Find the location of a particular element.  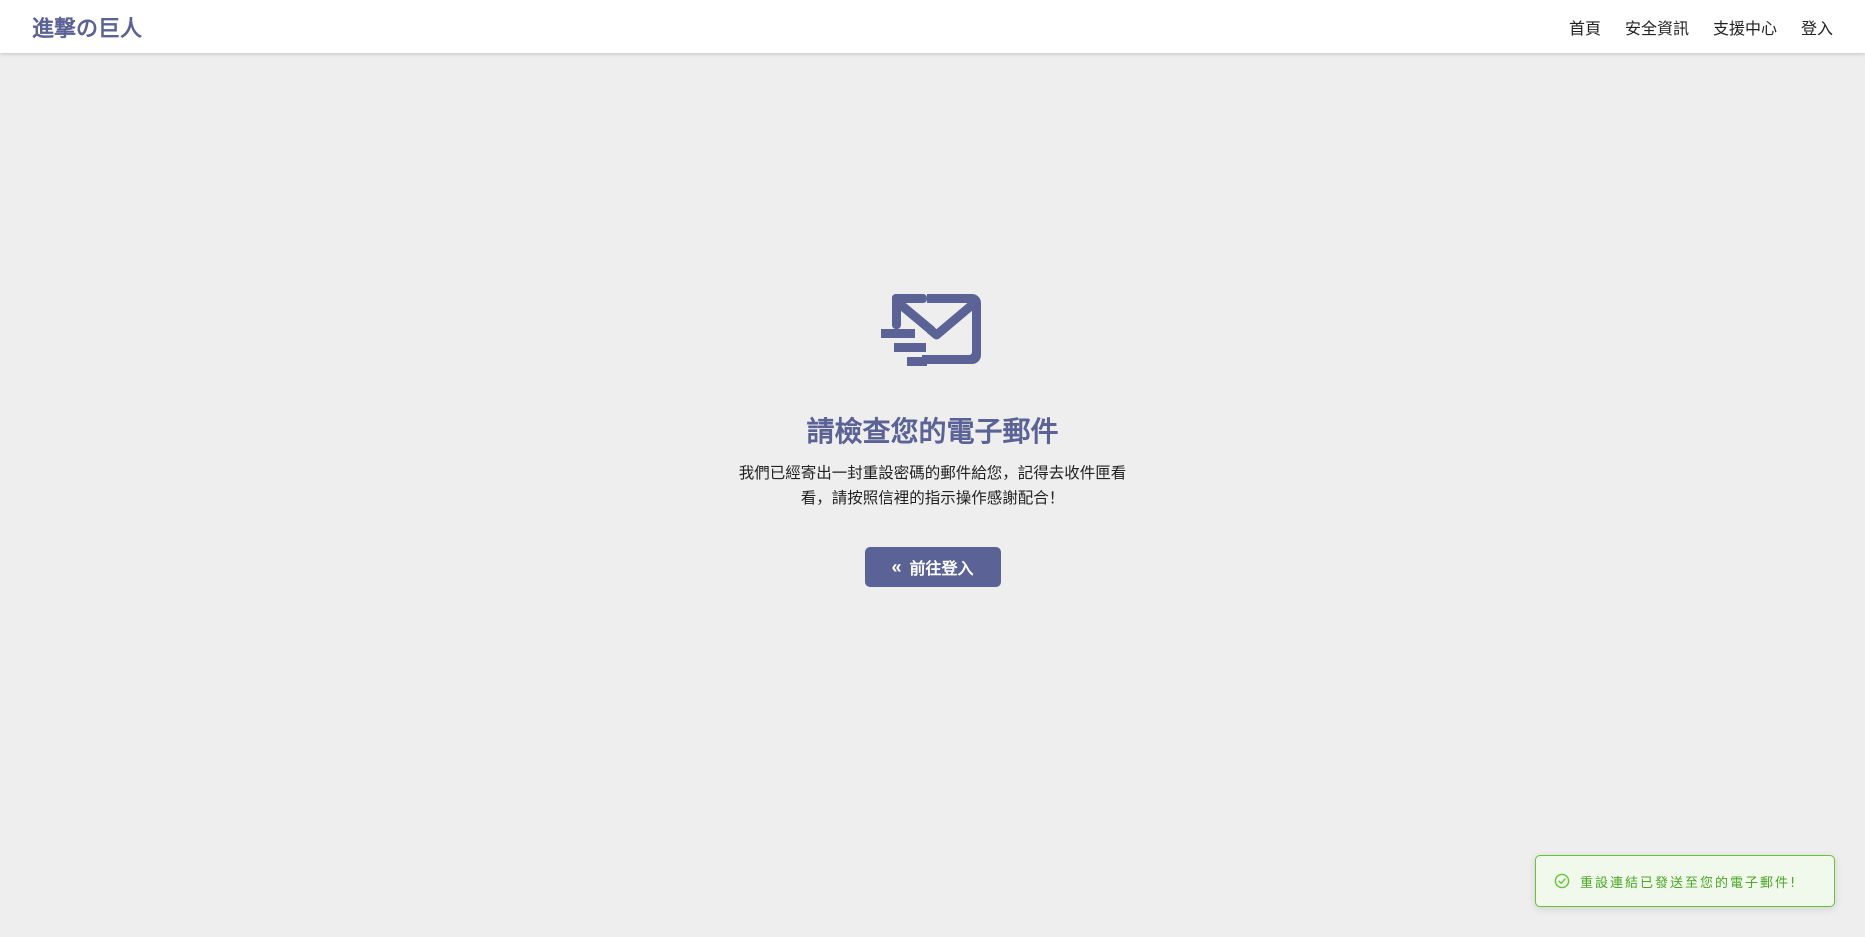

nav-support-center-link: 支援中心 is located at coordinates (1745, 27).